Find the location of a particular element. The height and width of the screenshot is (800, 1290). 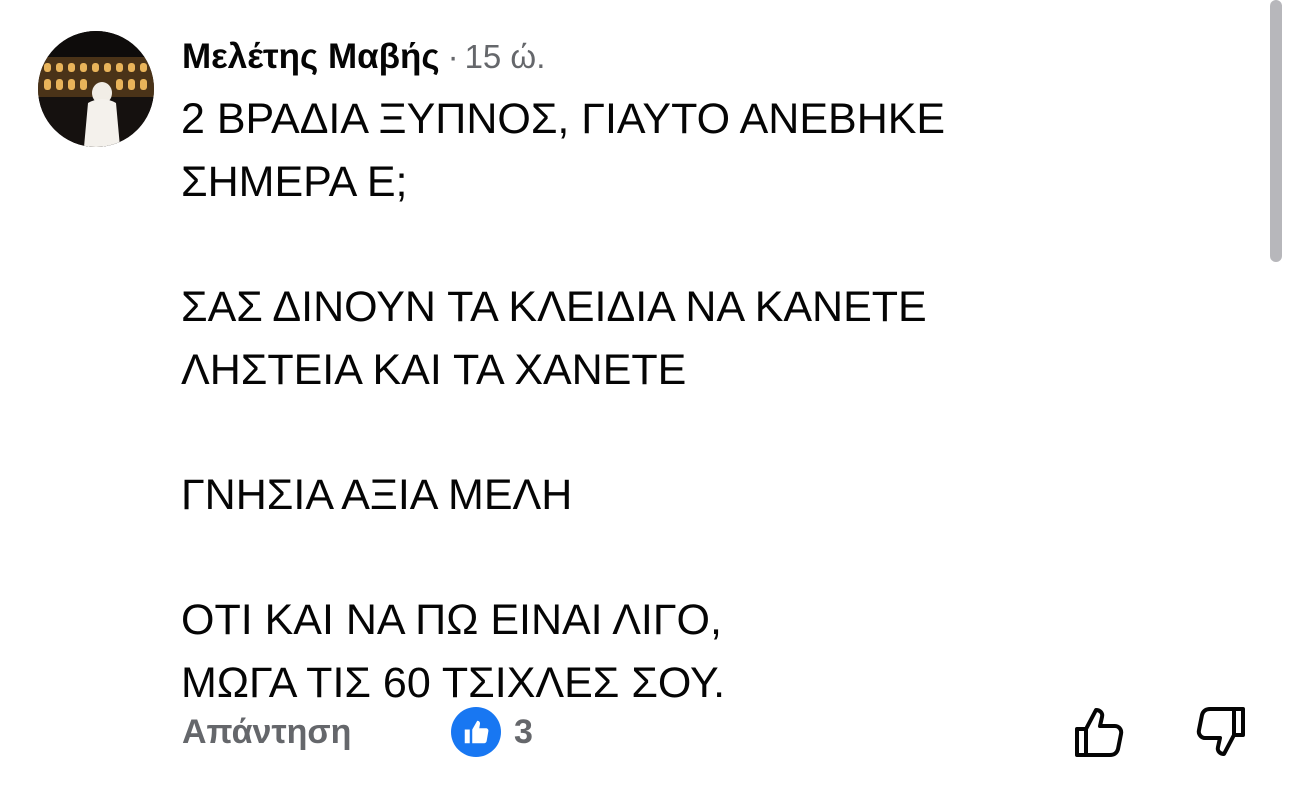

avatar-photo is located at coordinates (96, 89).